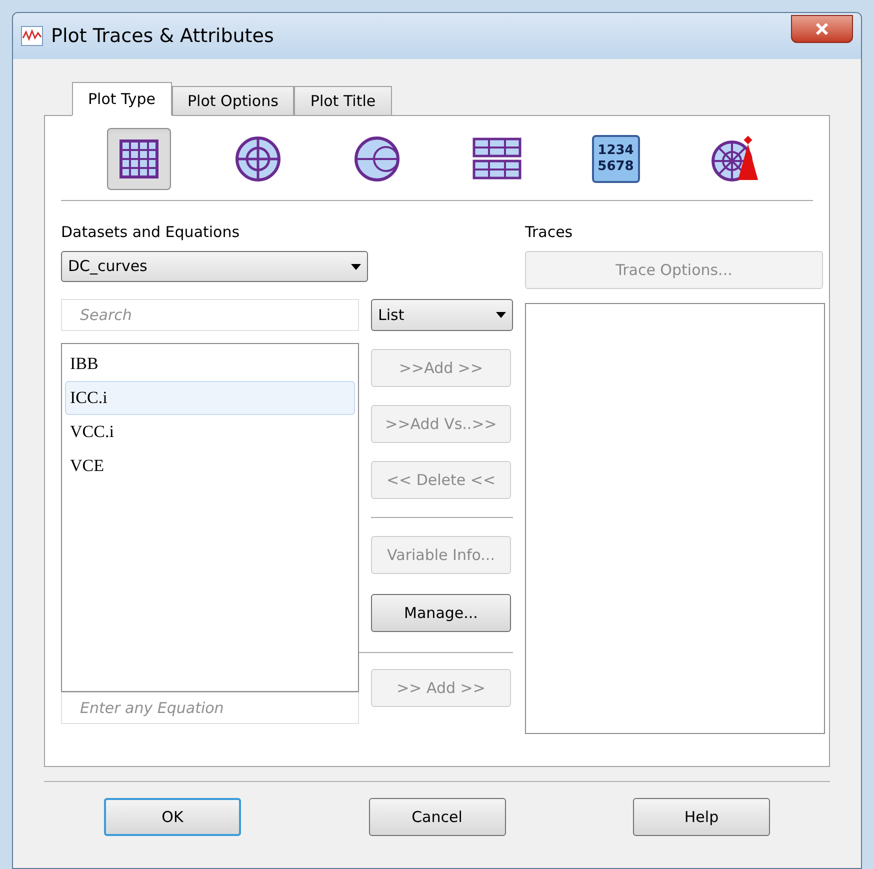  What do you see at coordinates (139, 159) in the screenshot?
I see `rectangular-plot-icon` at bounding box center [139, 159].